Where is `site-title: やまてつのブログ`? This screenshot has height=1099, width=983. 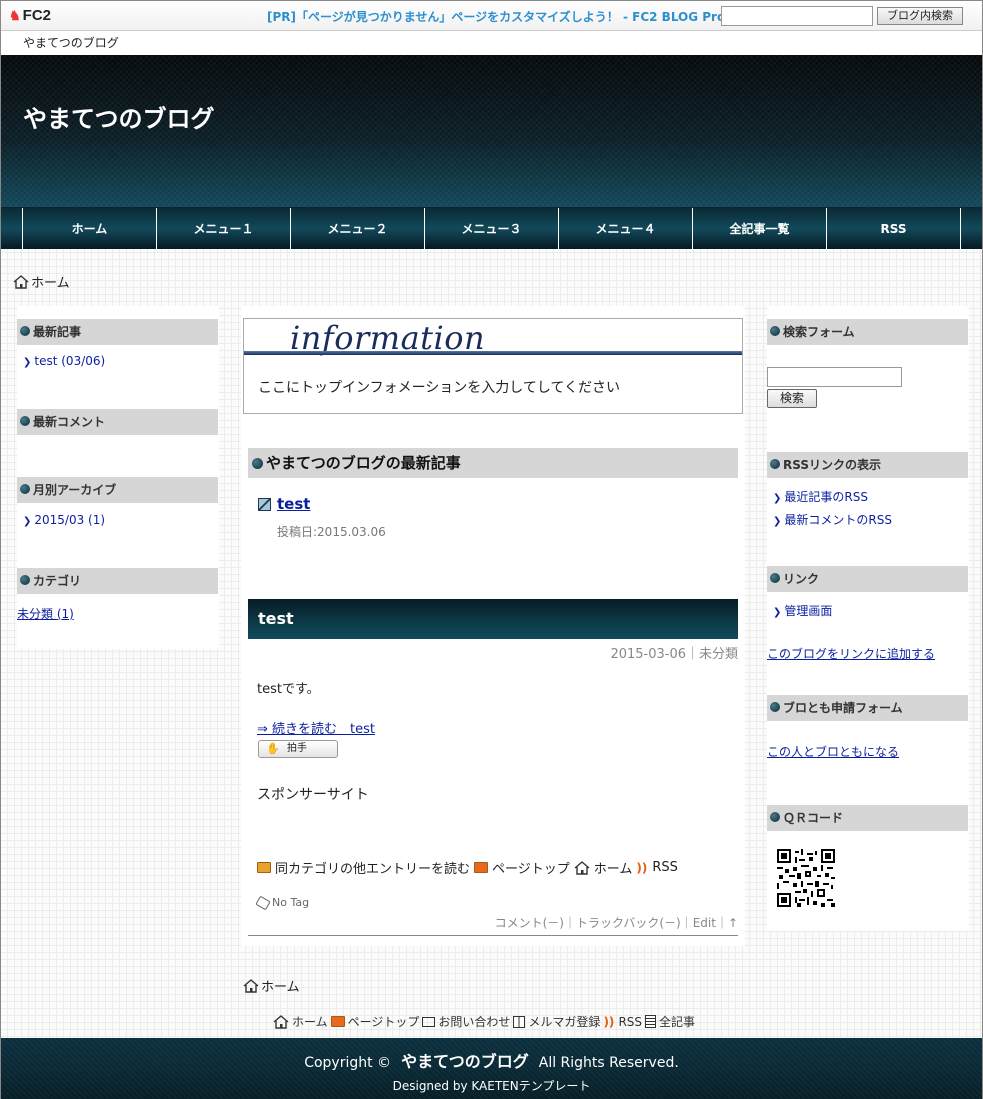 site-title: やまてつのブログ is located at coordinates (119, 116).